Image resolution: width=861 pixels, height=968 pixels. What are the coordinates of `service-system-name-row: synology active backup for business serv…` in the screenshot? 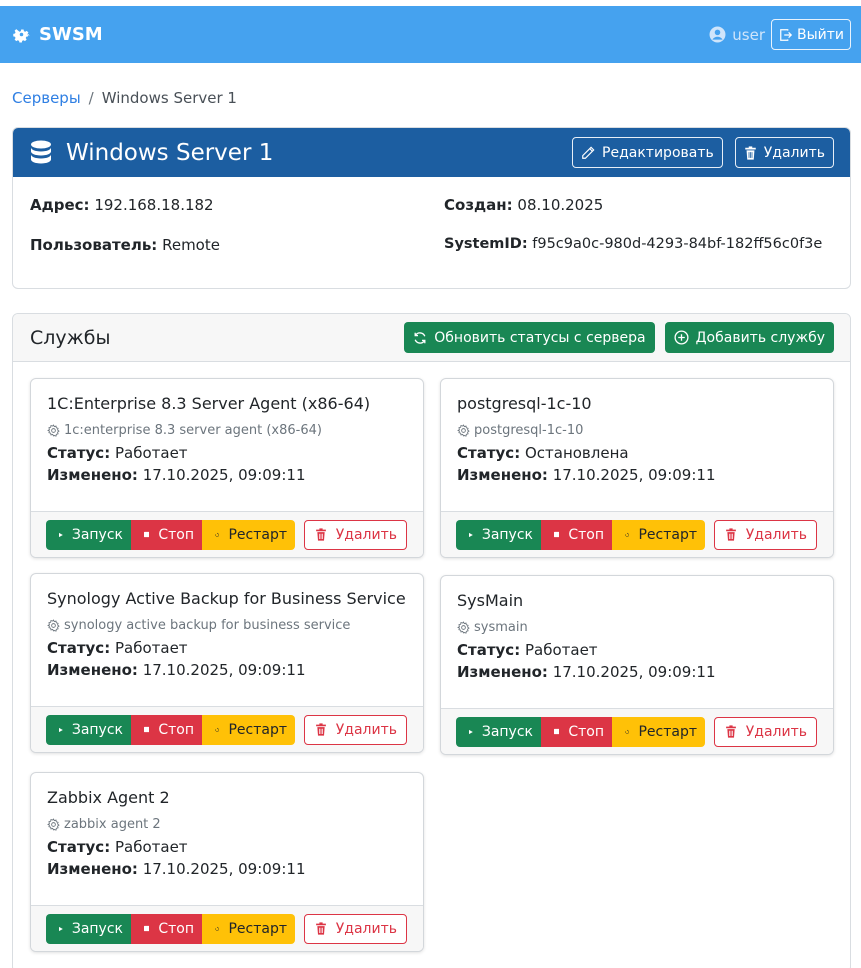 It's located at (227, 625).